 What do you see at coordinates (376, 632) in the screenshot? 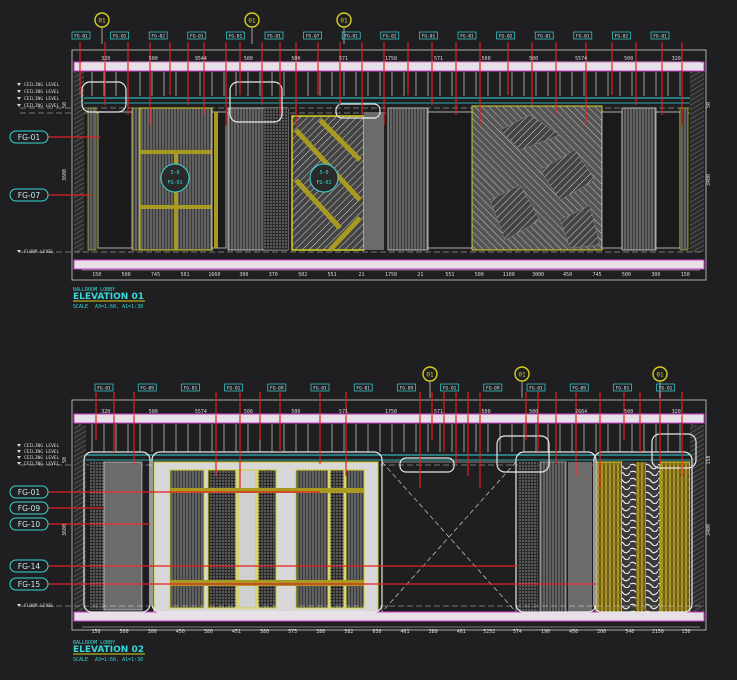
I see `bottom-dimension: 630` at bounding box center [376, 632].